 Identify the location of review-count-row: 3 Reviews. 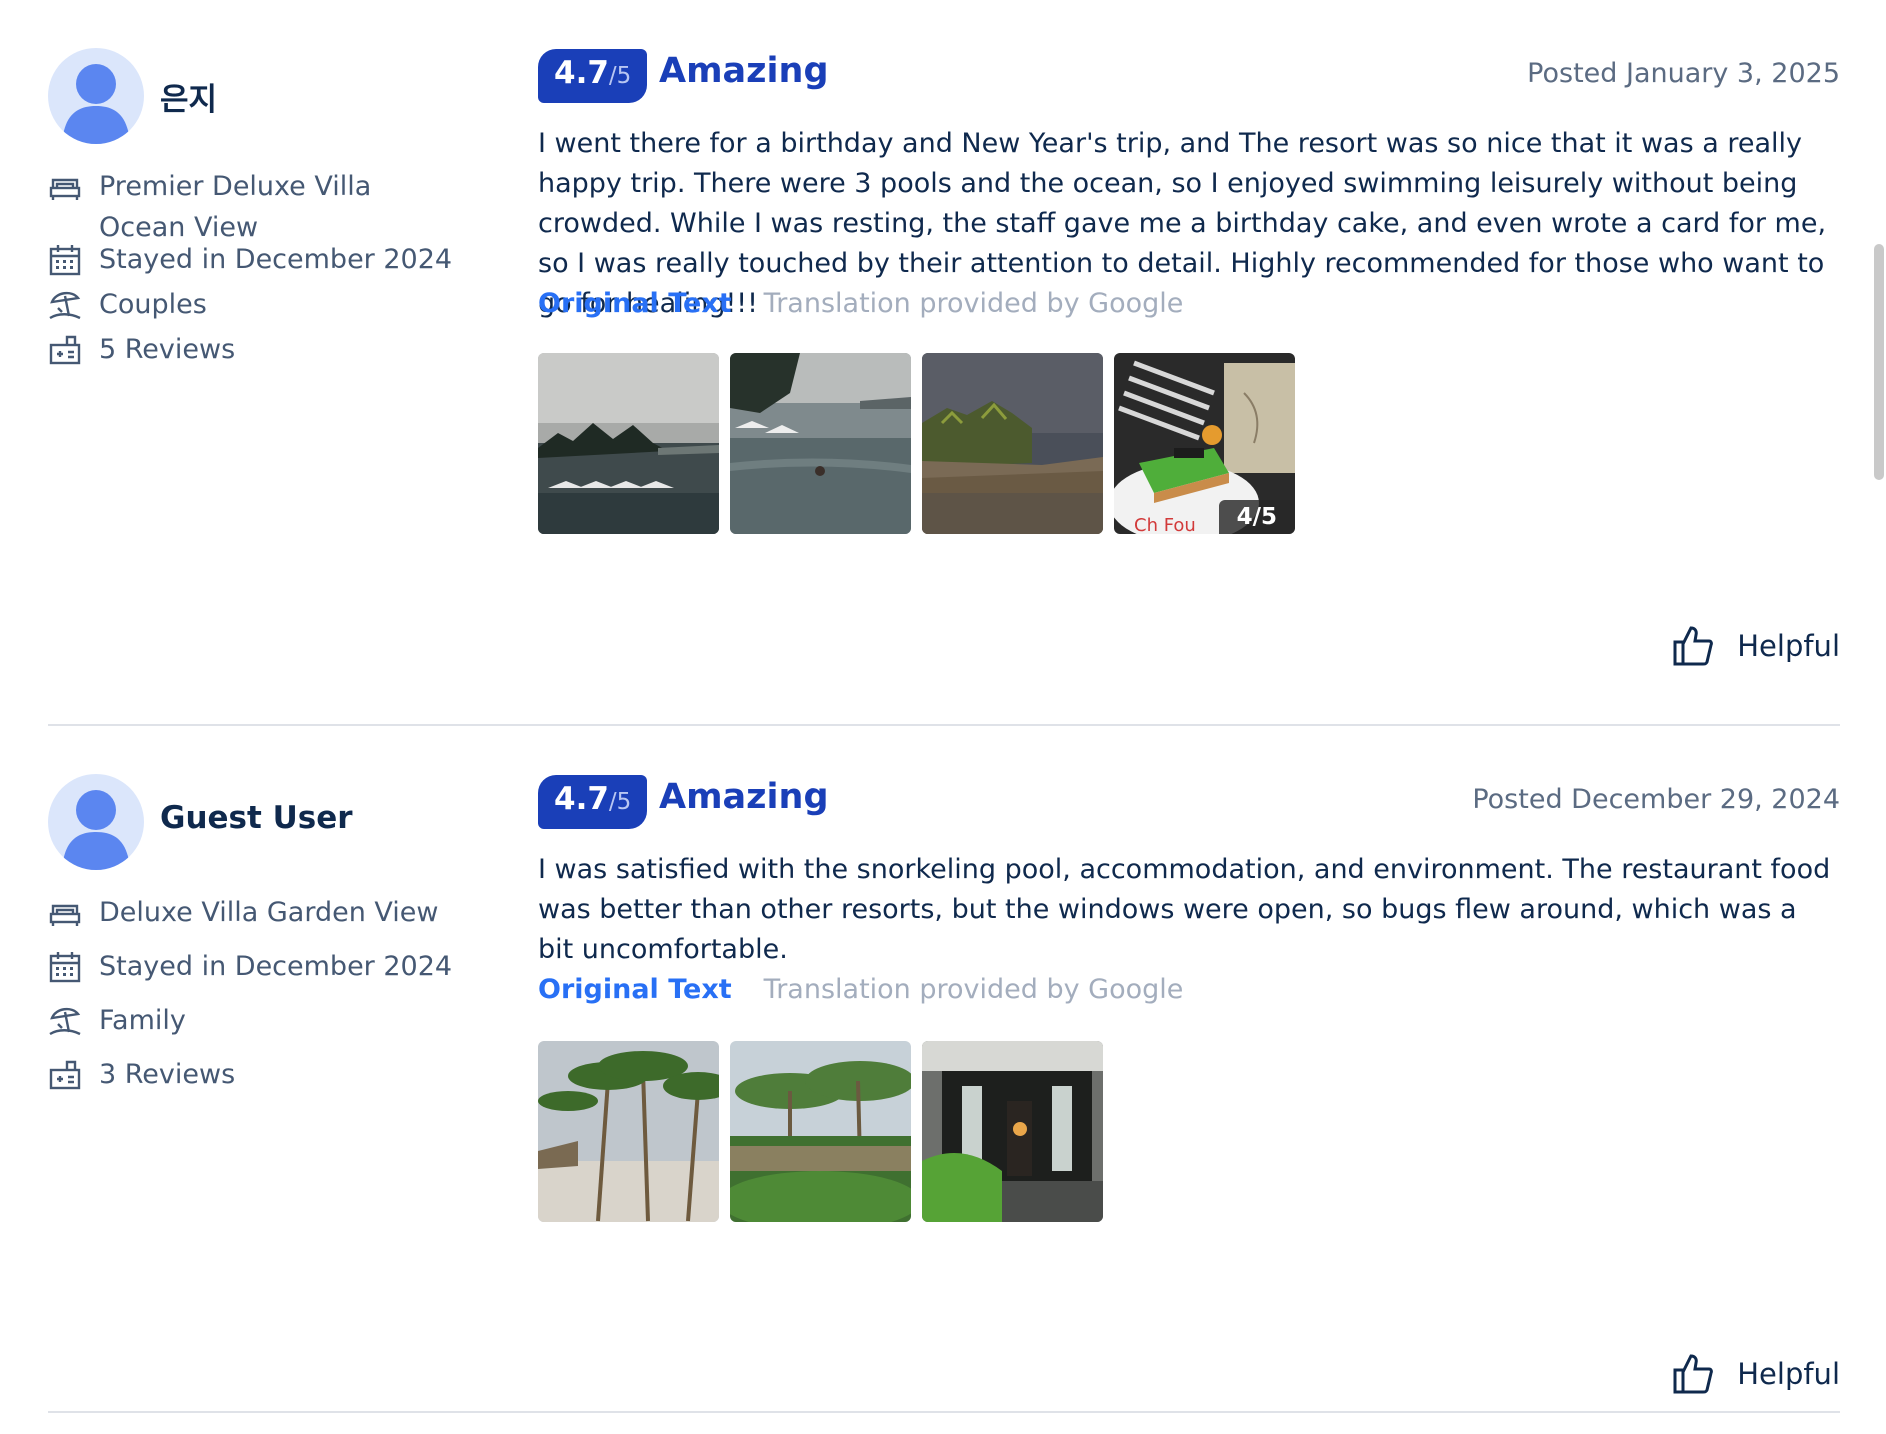
(263, 1074).